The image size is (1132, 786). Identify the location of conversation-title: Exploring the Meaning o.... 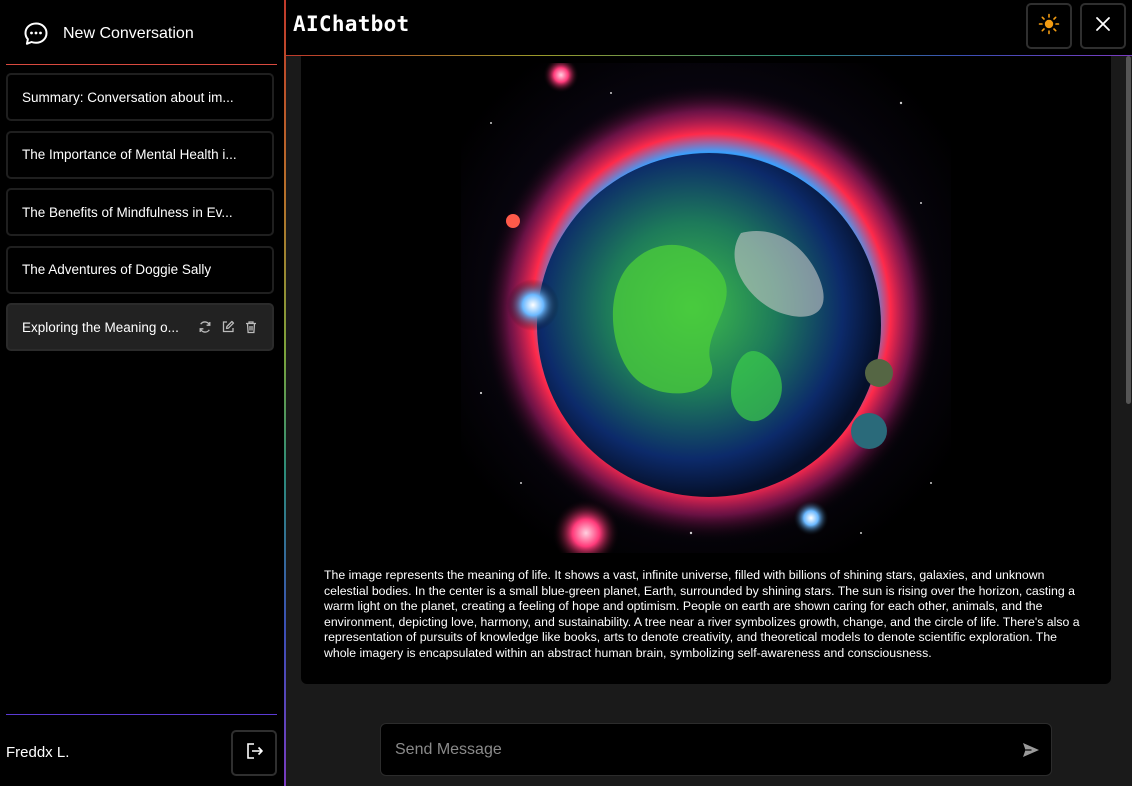
(100, 327).